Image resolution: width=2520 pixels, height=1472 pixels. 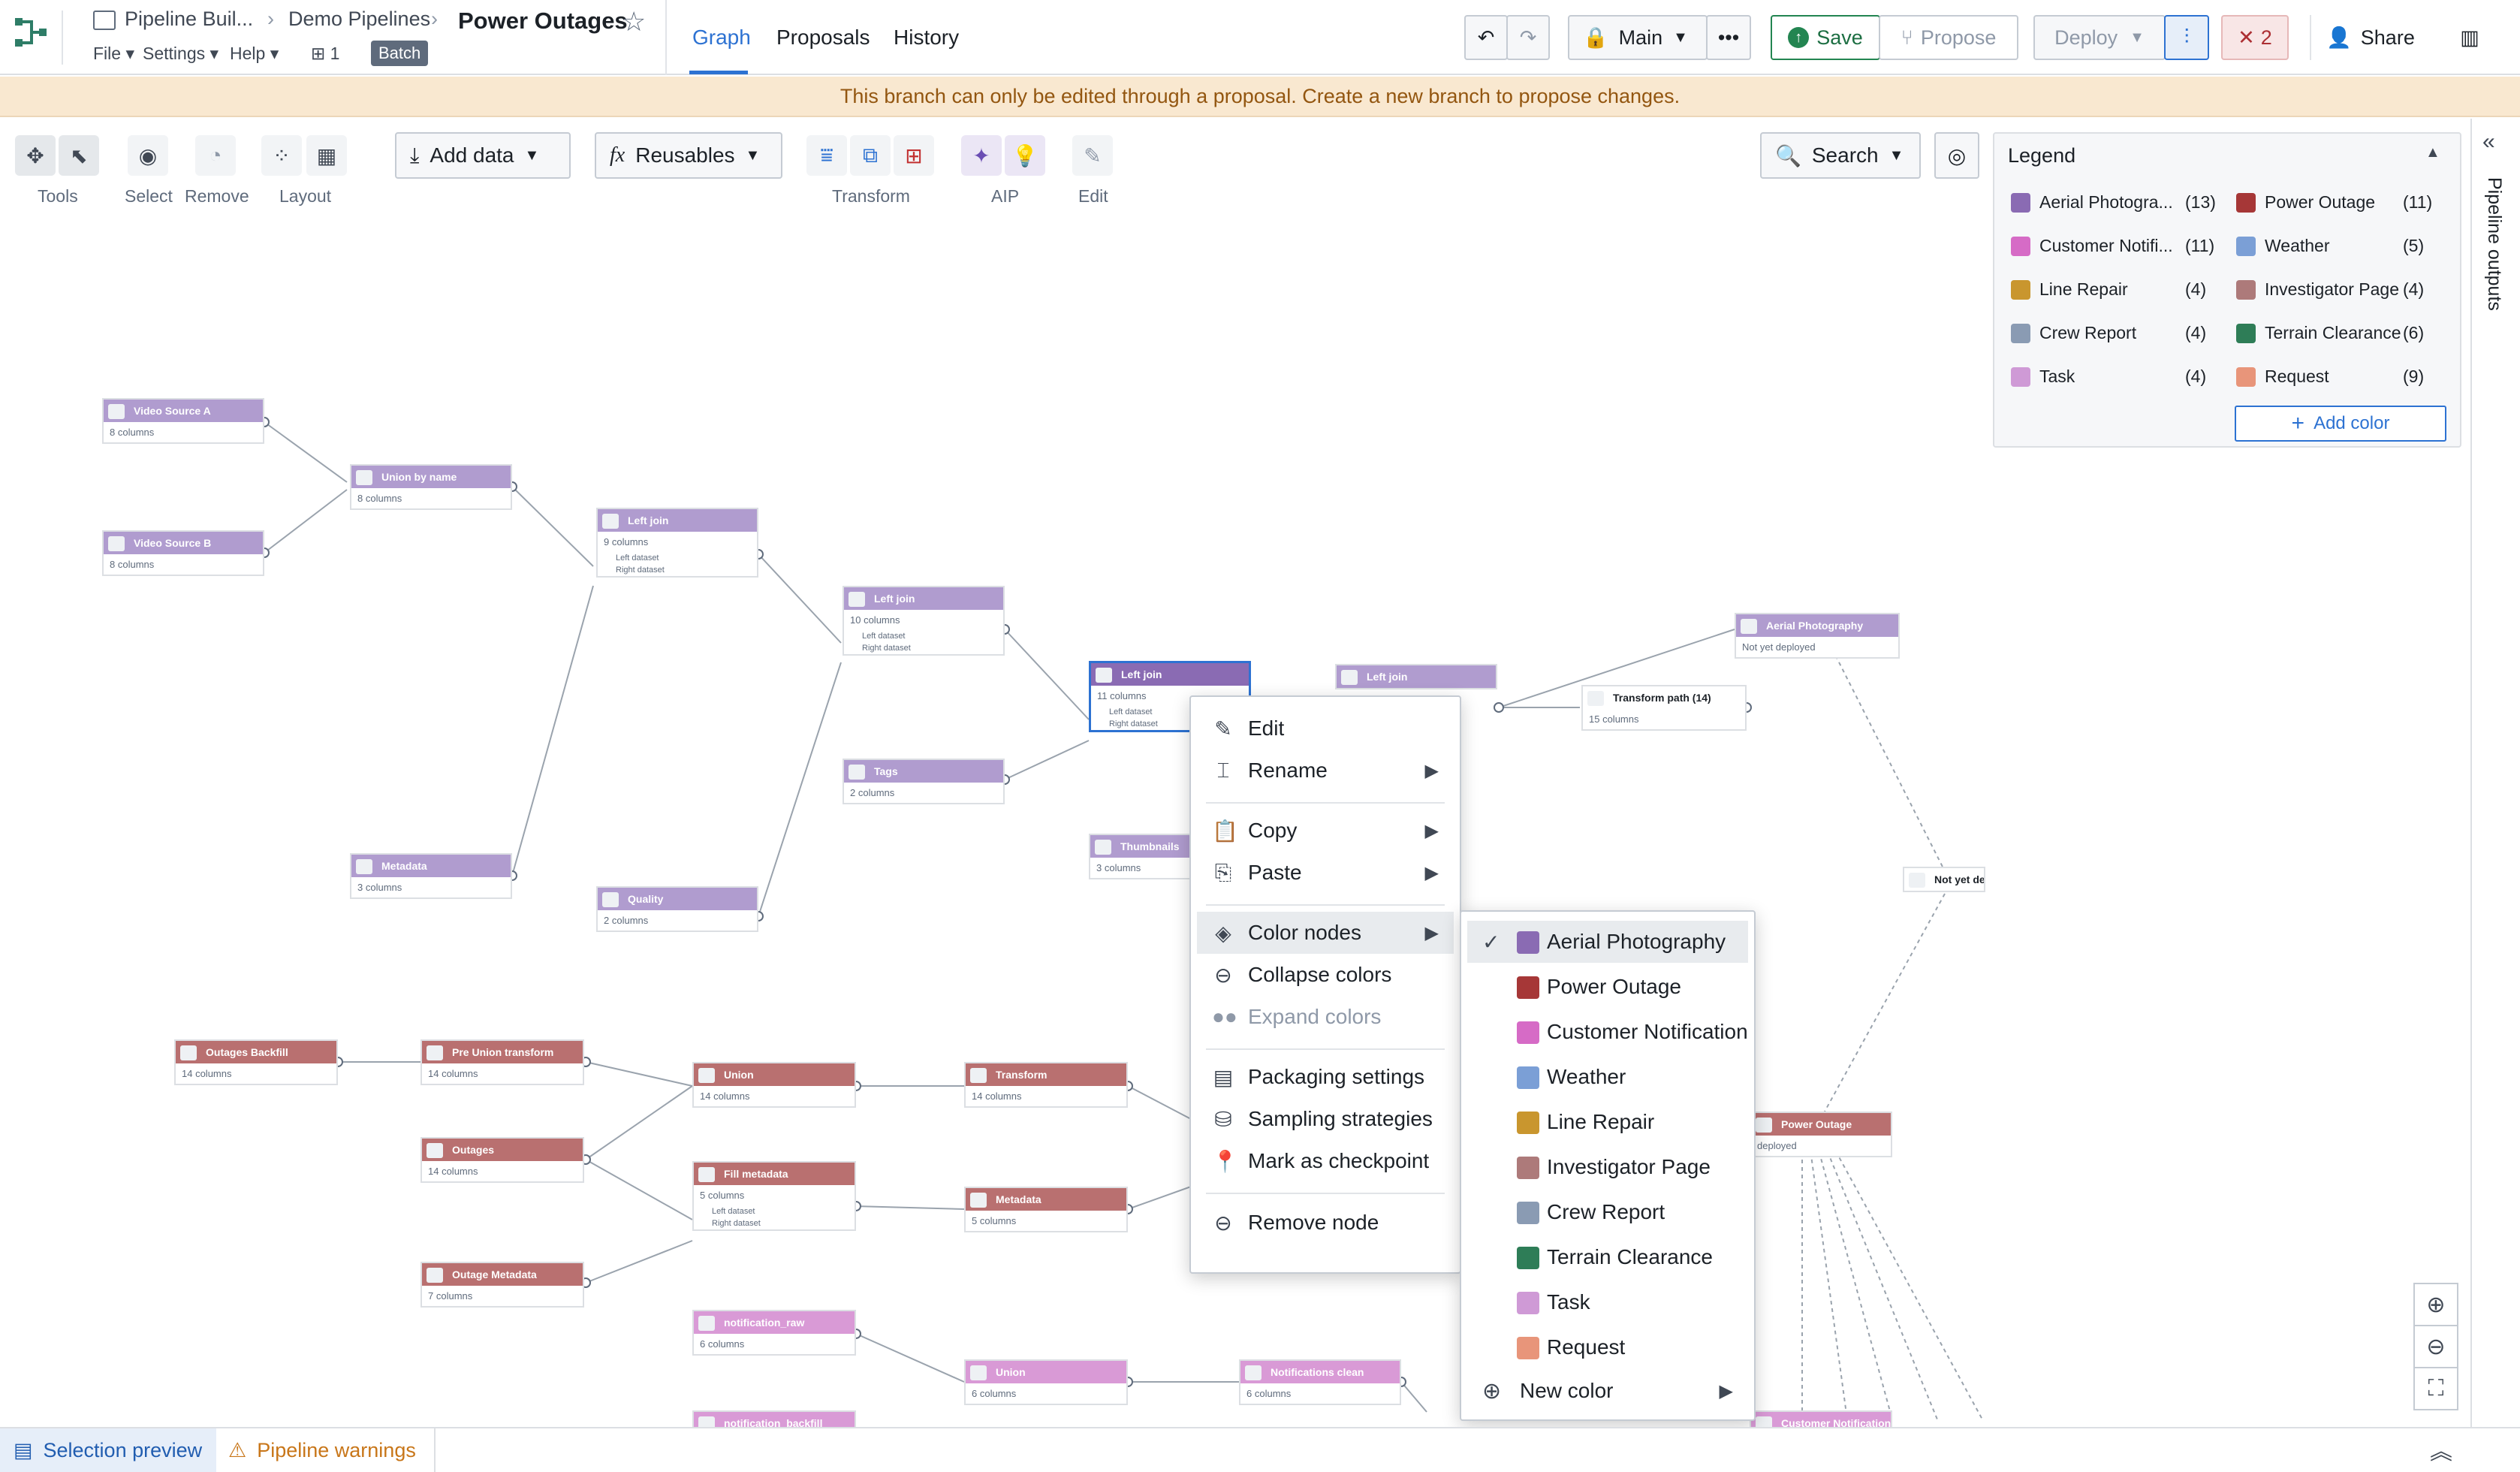 What do you see at coordinates (502, 1285) in the screenshot?
I see `pipeline-node: Outage Metadata 7 columns` at bounding box center [502, 1285].